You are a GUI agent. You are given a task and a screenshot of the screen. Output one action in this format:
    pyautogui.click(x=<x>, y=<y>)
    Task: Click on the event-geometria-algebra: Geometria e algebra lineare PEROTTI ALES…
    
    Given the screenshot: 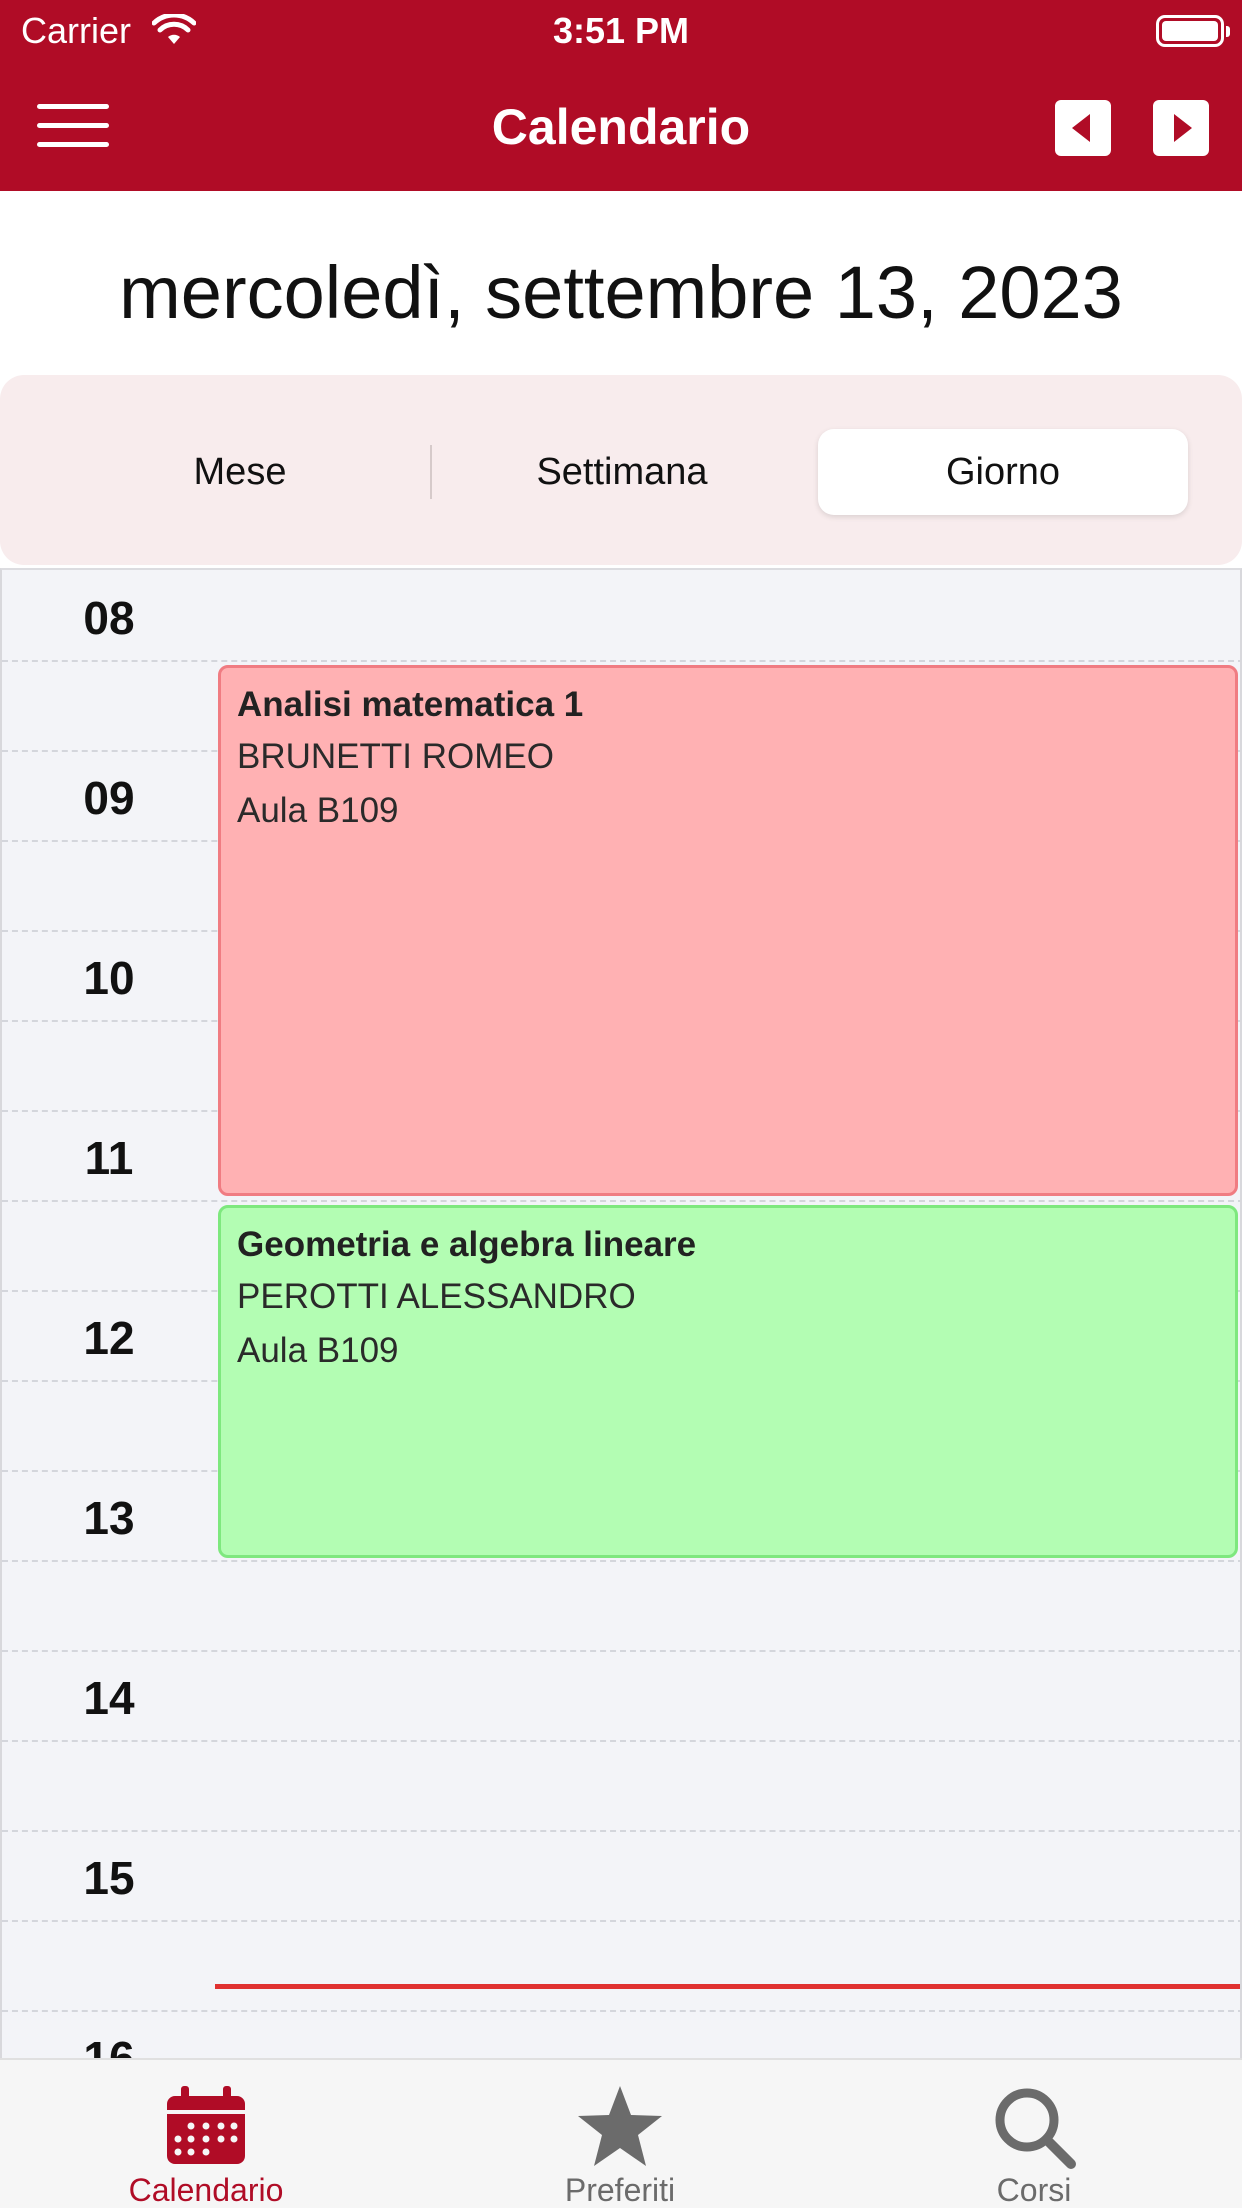 What is the action you would take?
    pyautogui.click(x=728, y=1381)
    